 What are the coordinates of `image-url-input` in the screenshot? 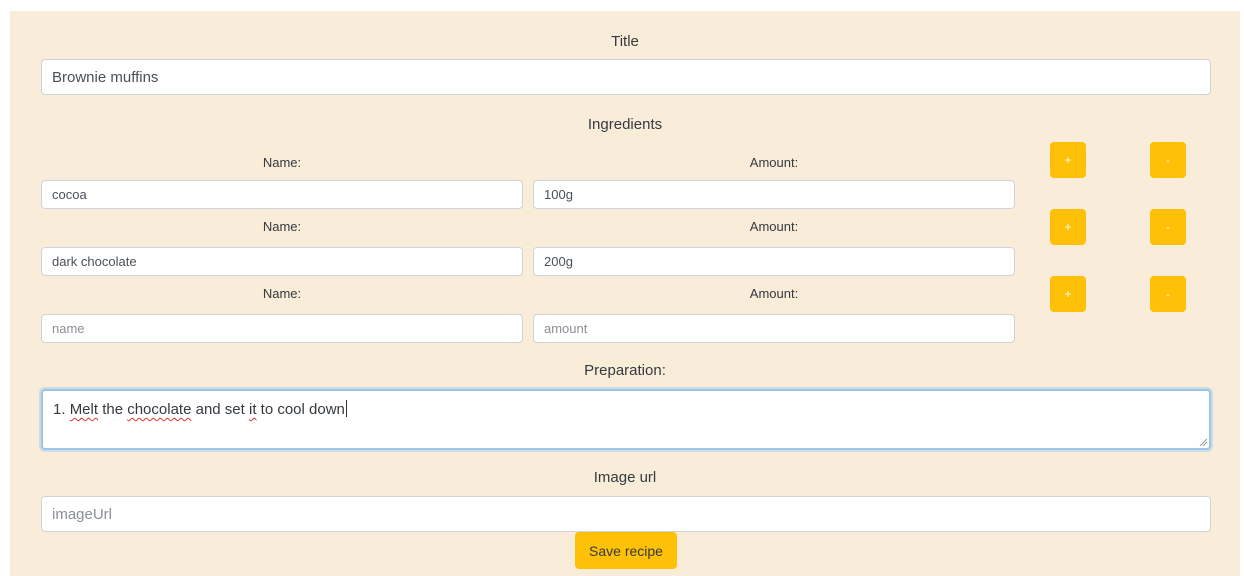 It's located at (626, 514).